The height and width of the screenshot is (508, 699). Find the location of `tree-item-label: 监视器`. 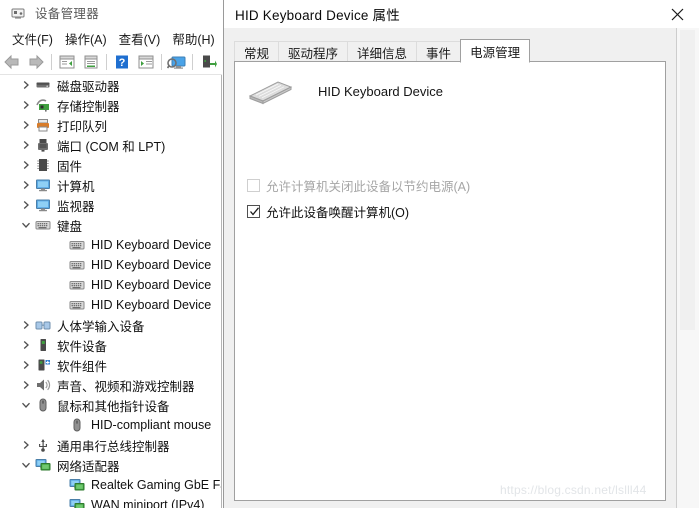

tree-item-label: 监视器 is located at coordinates (76, 206).